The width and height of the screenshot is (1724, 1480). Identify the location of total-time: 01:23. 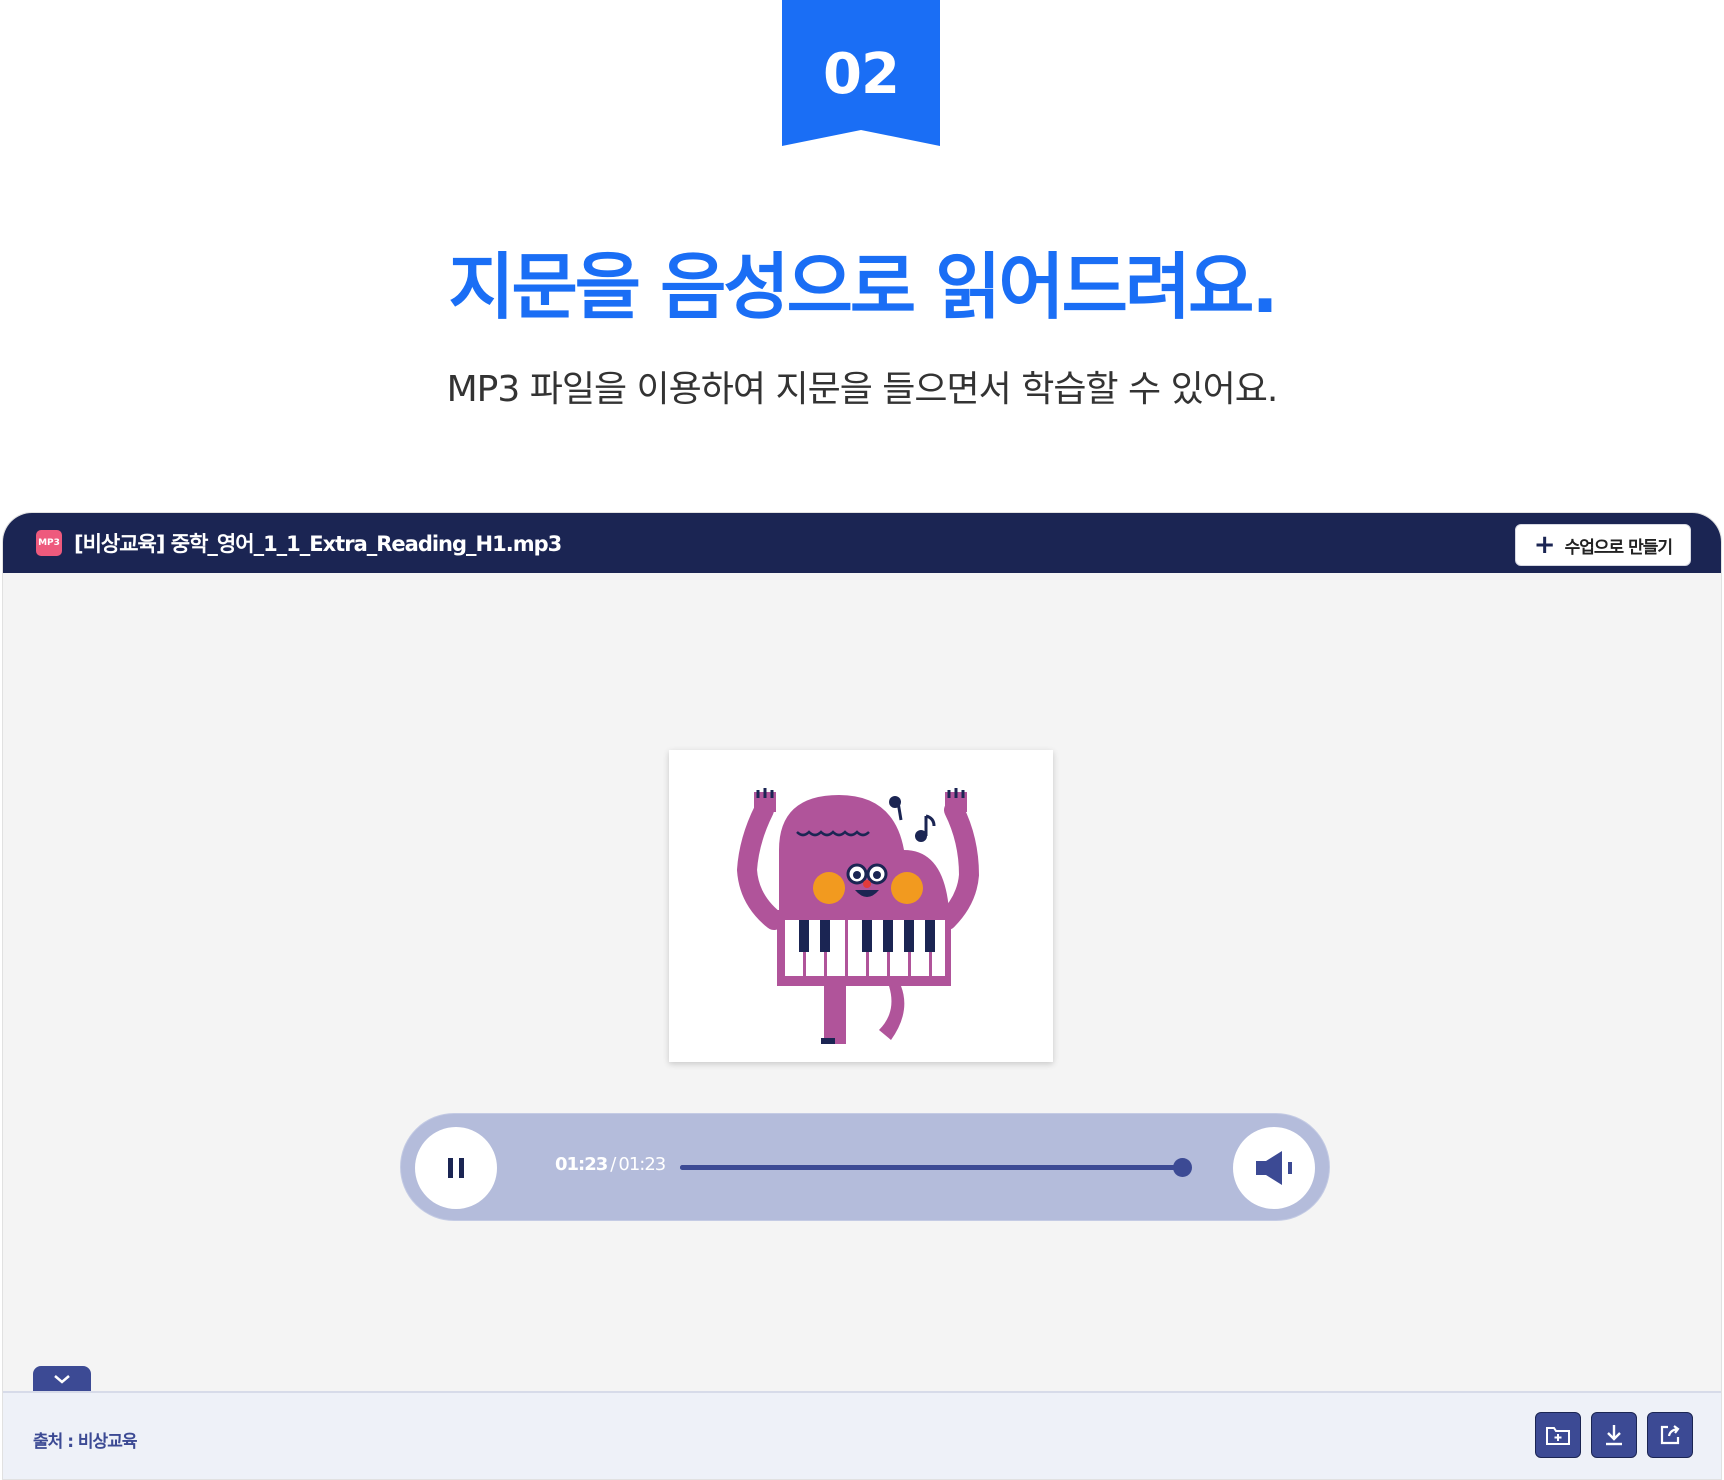
(642, 1164).